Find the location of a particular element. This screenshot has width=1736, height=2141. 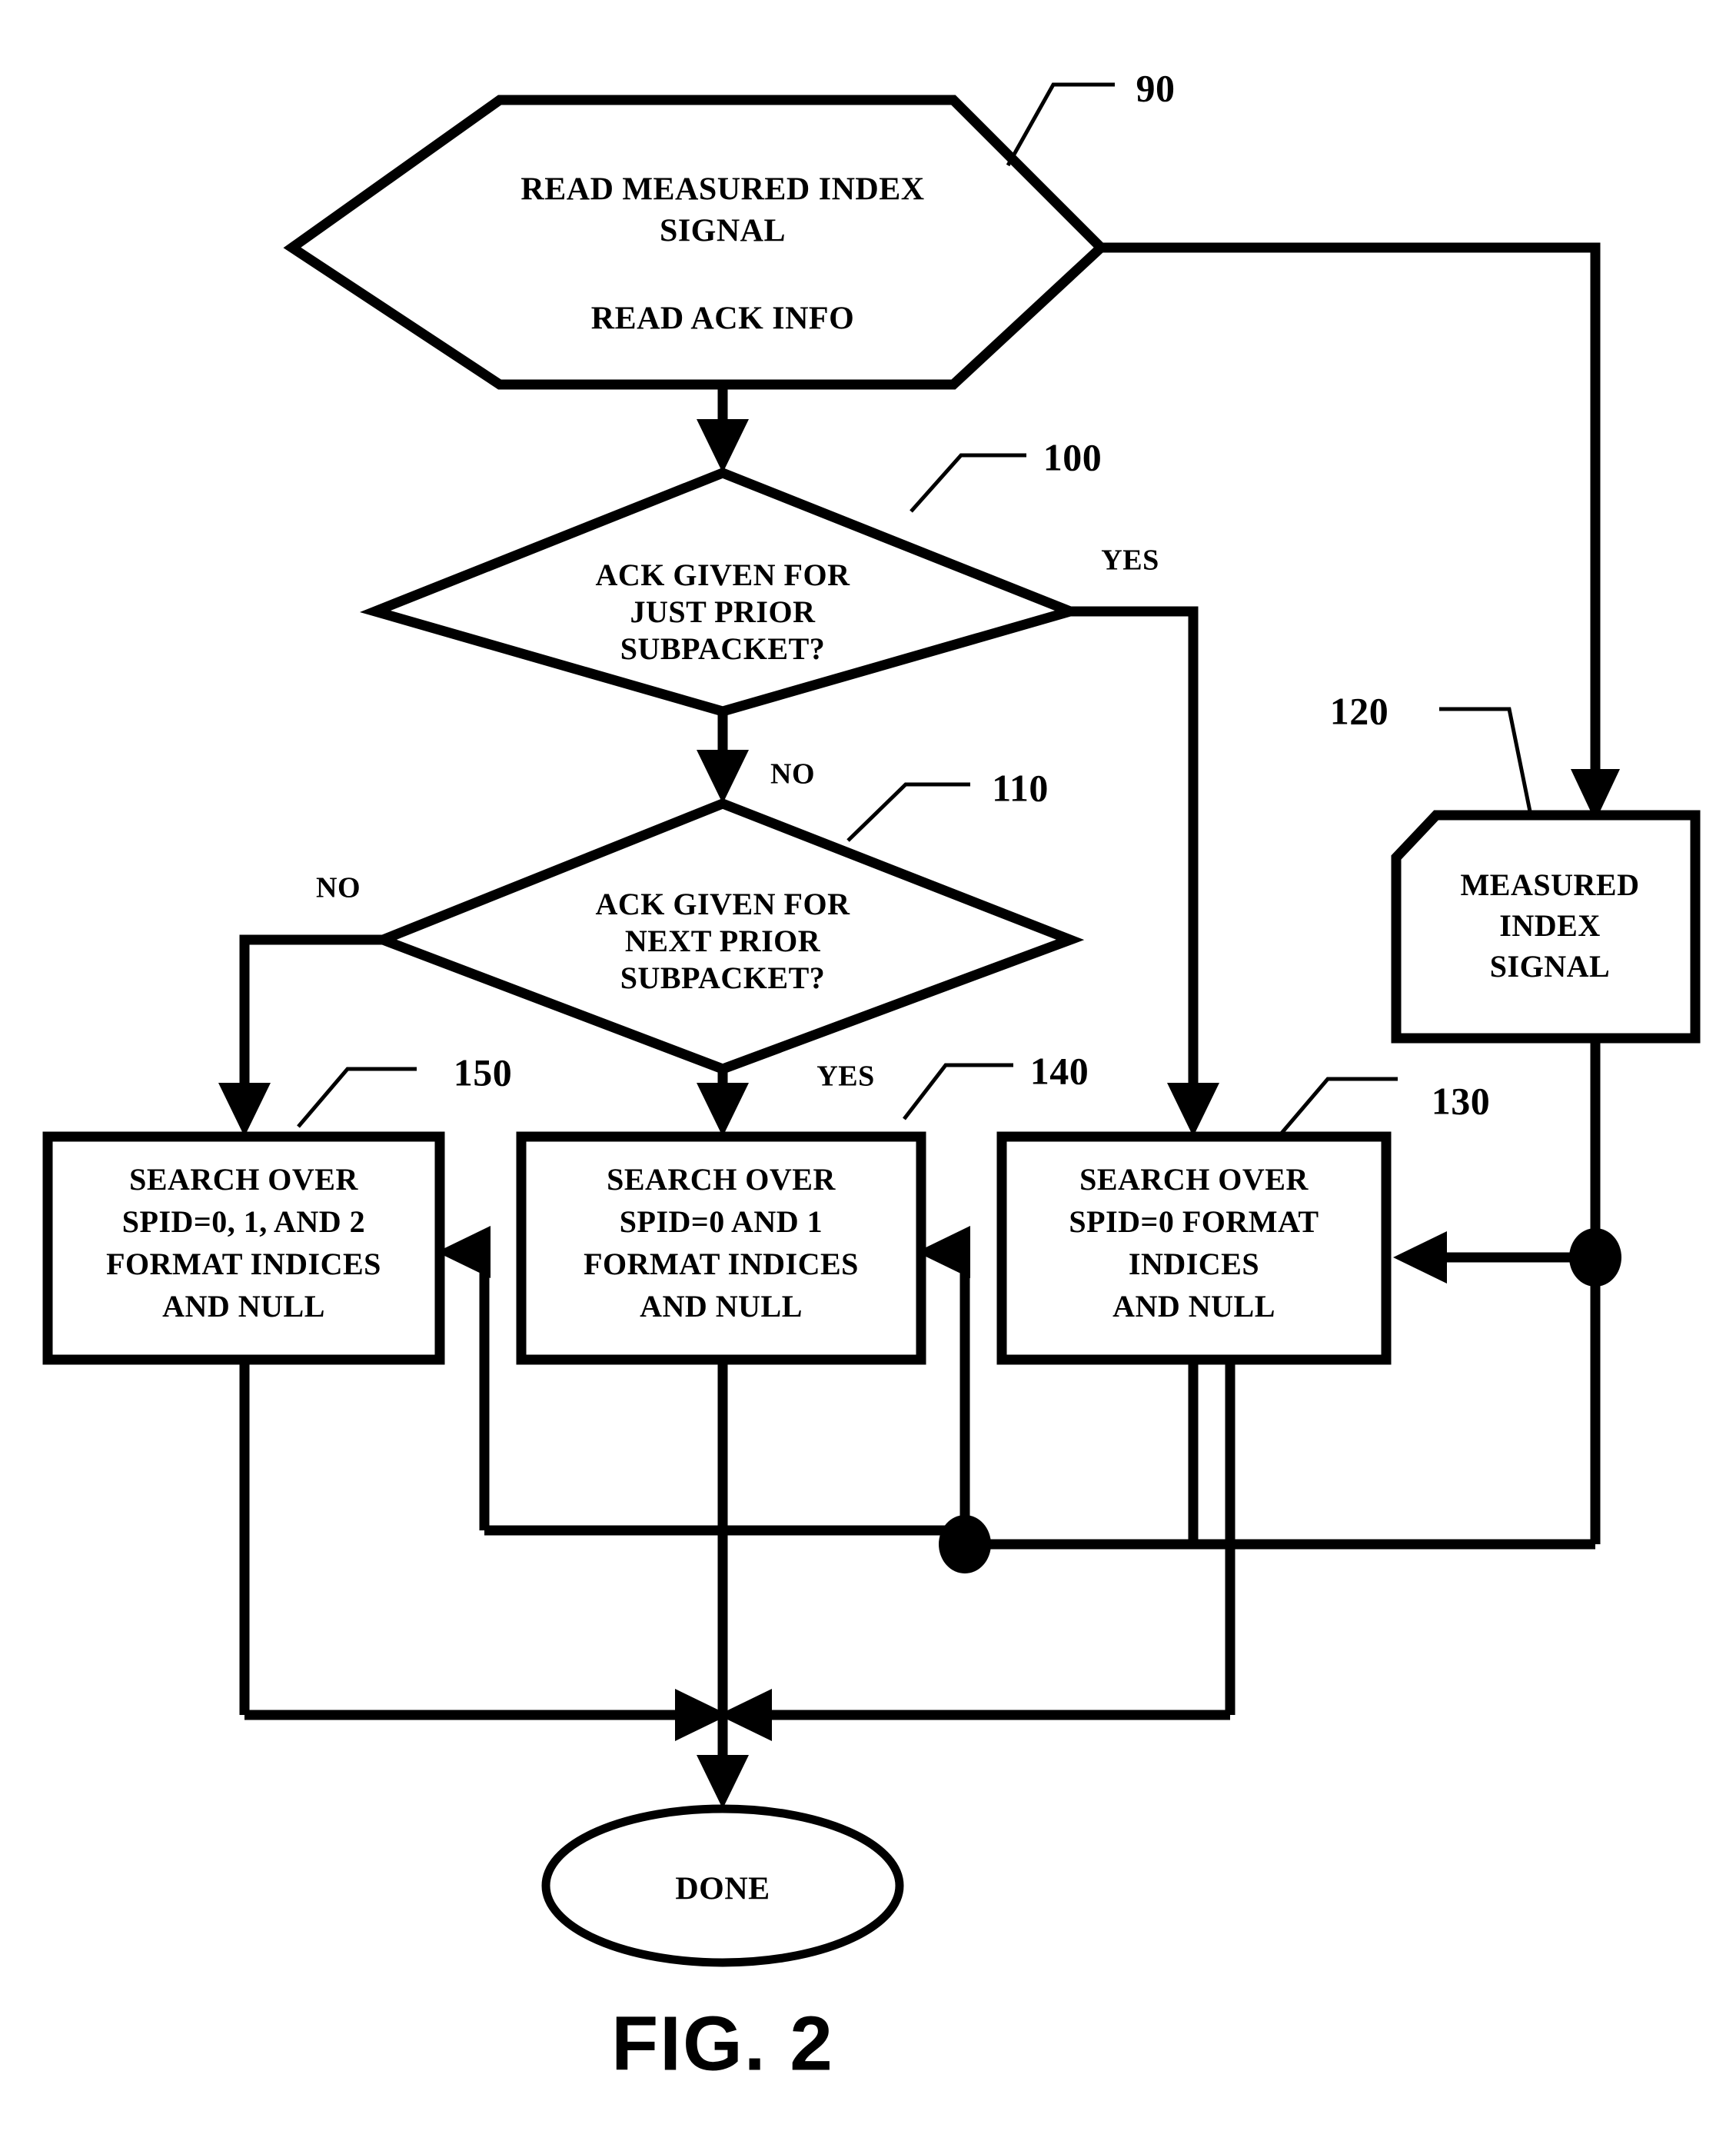

connector-read-to-measured-index is located at coordinates (1360, 531).